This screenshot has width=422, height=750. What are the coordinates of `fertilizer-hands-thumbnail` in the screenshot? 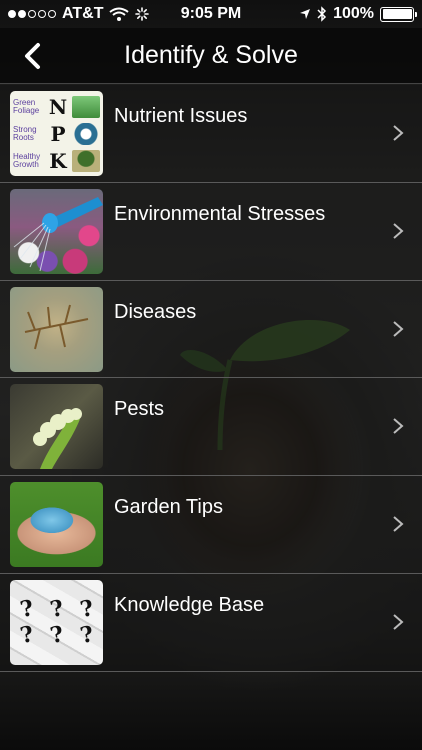 It's located at (56, 525).